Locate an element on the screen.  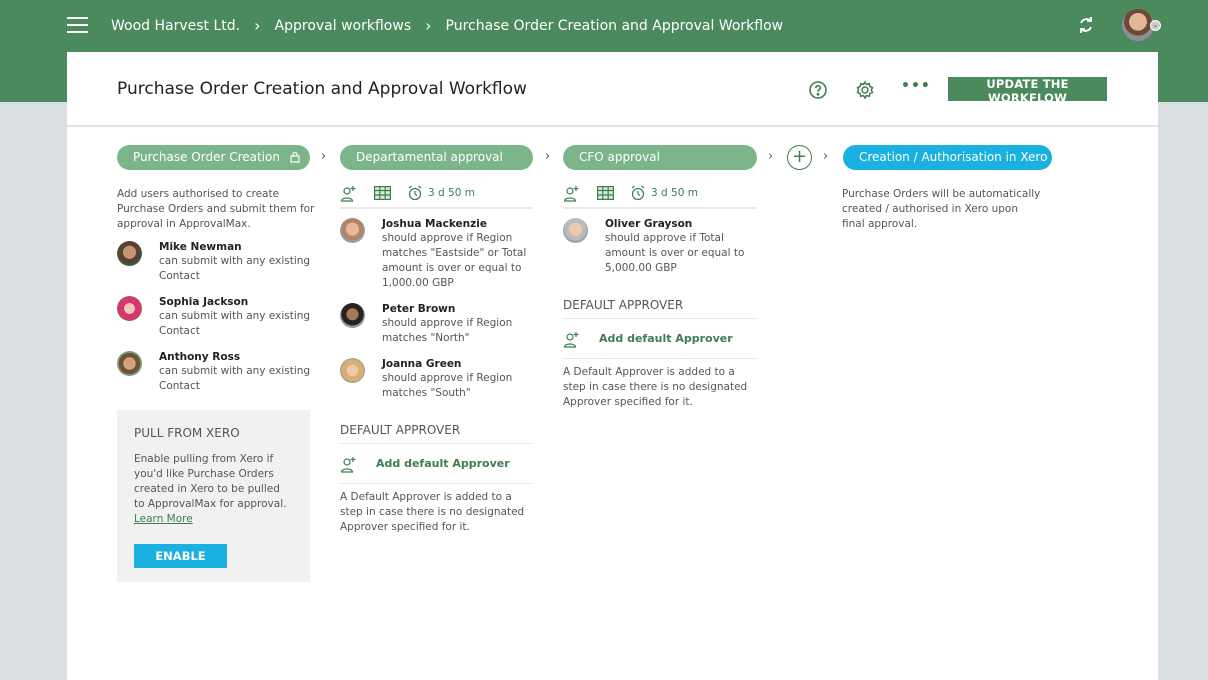
user-name: Anthony Ross is located at coordinates (200, 357).